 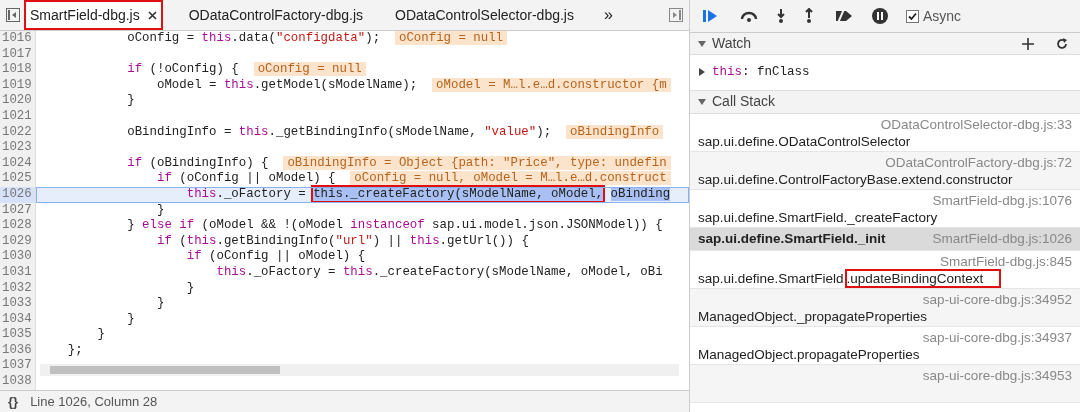 I want to click on file-tab: ODataControlFactory-dbg.js, so click(x=275, y=15).